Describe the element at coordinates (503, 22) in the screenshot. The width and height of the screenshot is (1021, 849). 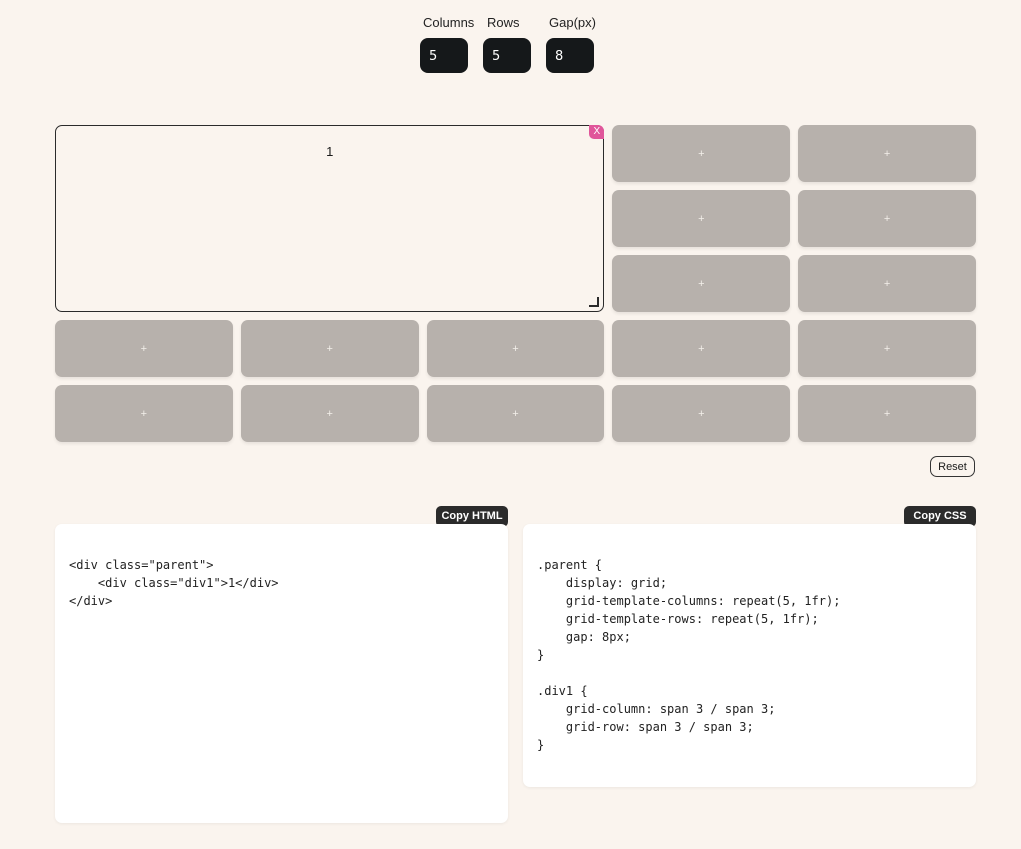
I see `rows-label: Rows` at that location.